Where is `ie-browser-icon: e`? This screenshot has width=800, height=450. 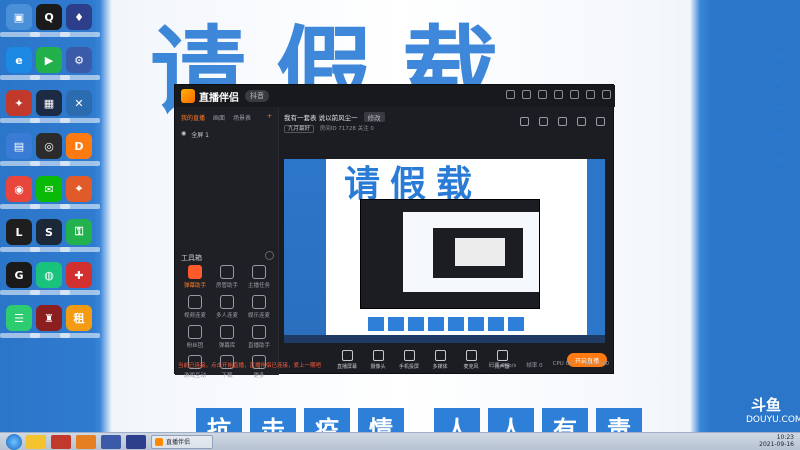
ie-browser-icon: e is located at coordinates (20, 63).